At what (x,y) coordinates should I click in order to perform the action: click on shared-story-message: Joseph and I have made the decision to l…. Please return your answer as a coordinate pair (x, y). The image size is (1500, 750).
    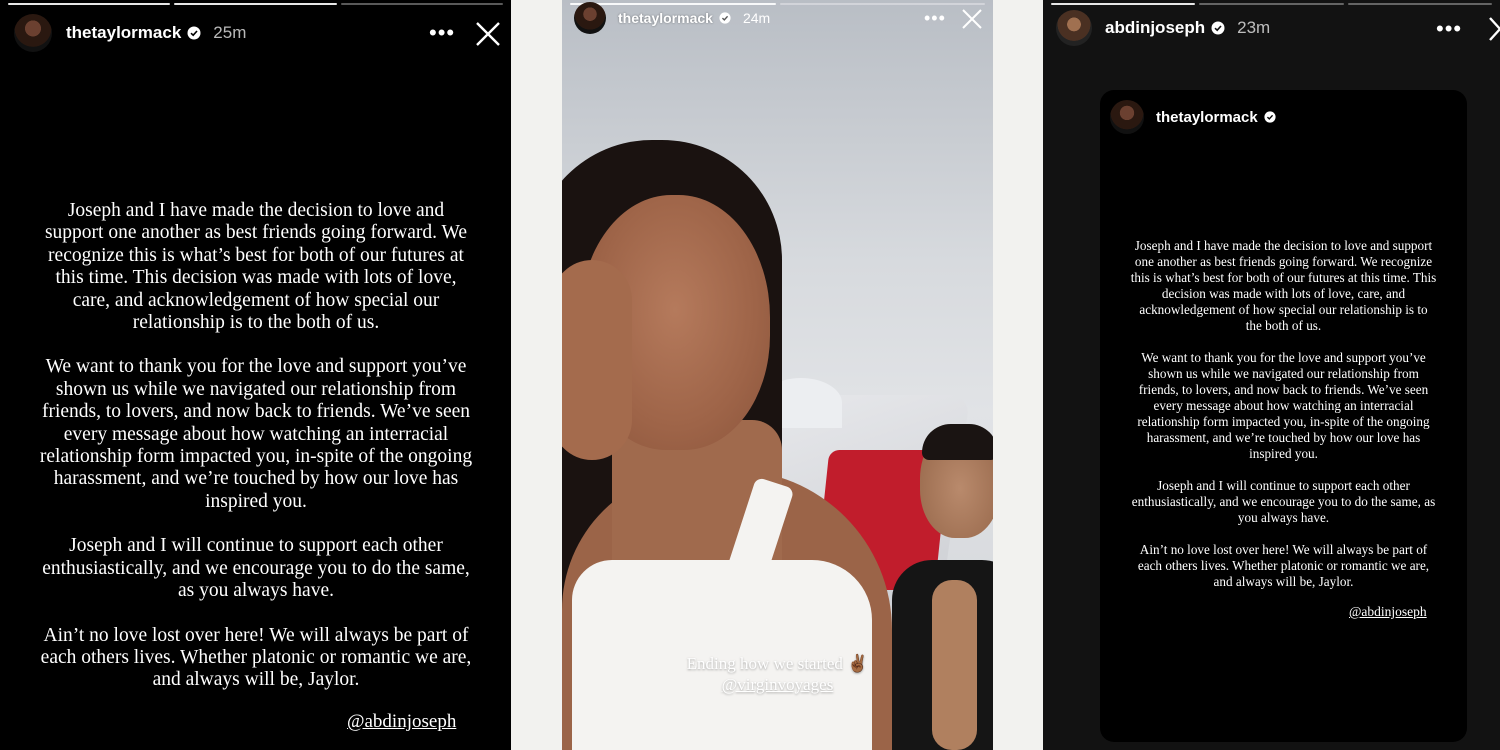
    Looking at the image, I should click on (1283, 422).